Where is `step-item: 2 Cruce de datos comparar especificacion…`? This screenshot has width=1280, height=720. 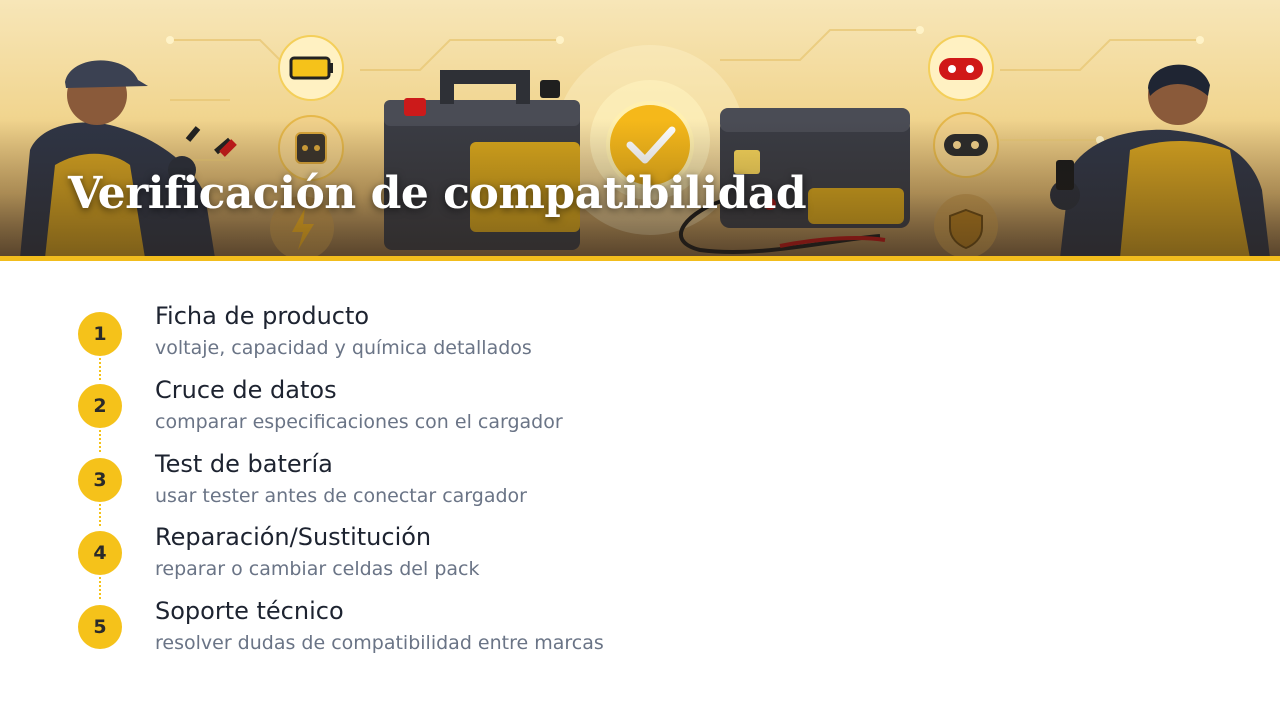 step-item: 2 Cruce de datos comparar especificacion… is located at coordinates (458, 414).